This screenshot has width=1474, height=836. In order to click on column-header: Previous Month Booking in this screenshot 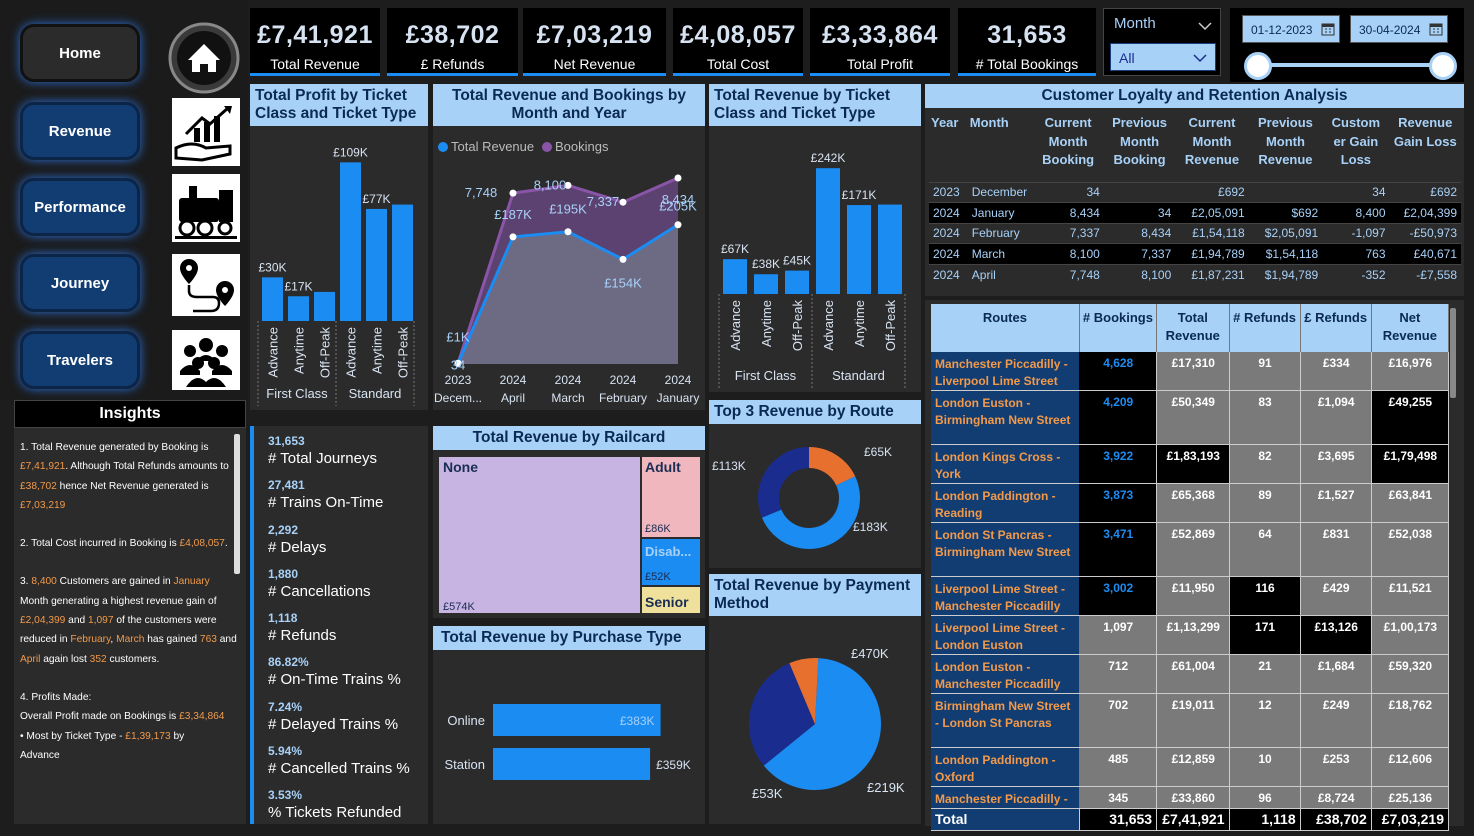, I will do `click(1139, 148)`.